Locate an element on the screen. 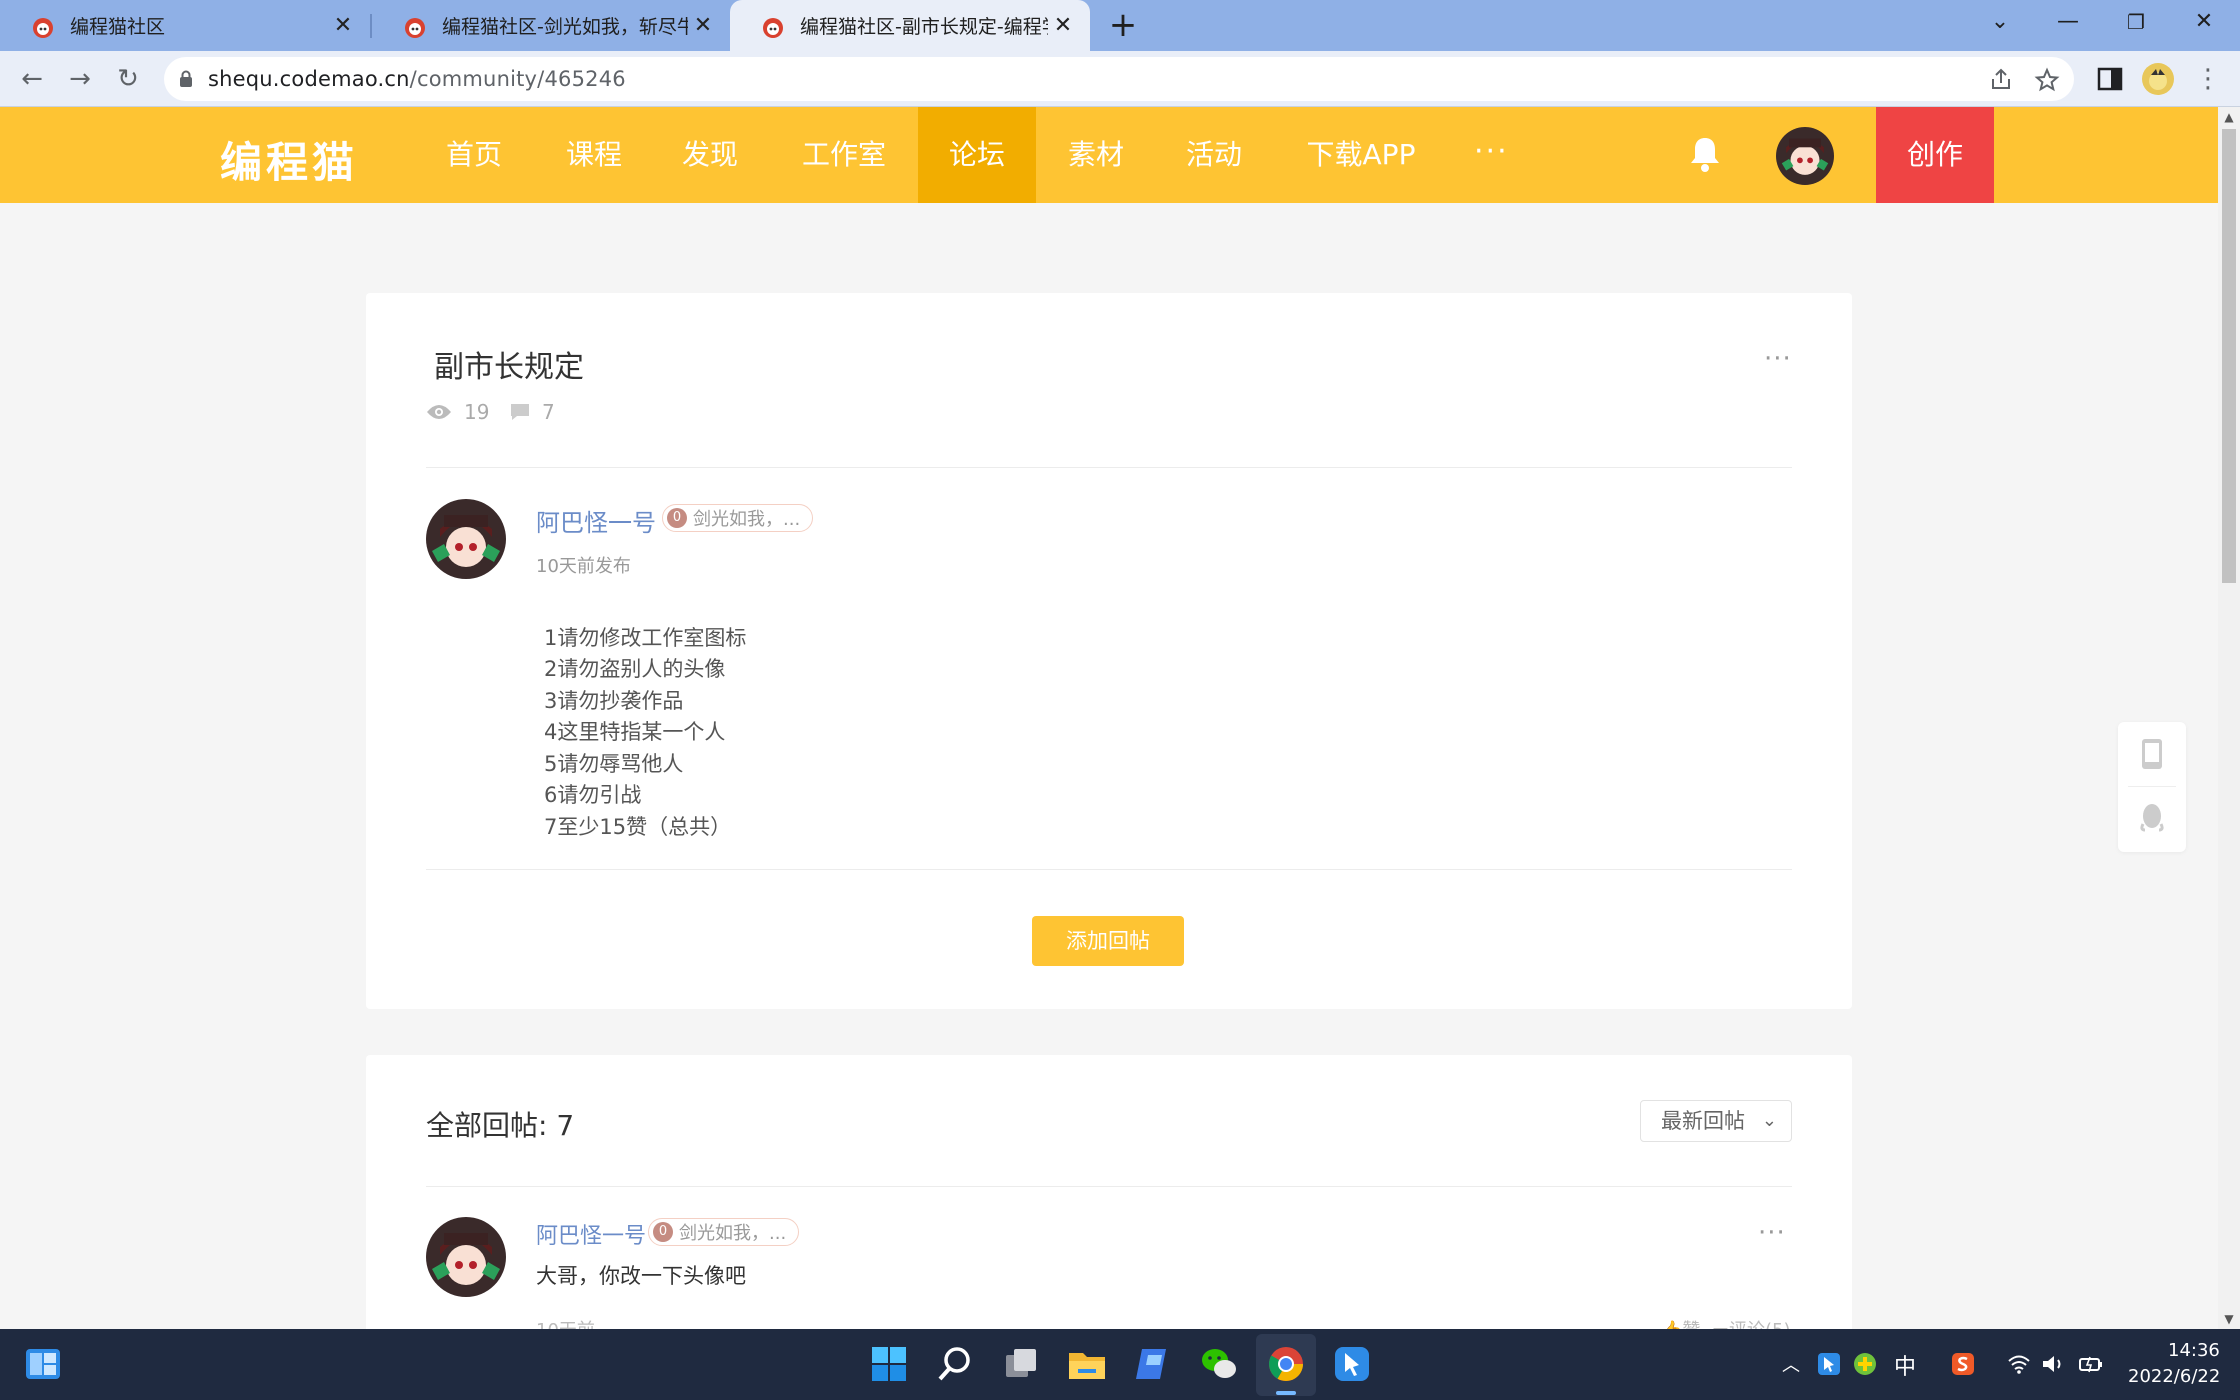  view-count-value: 19 is located at coordinates (477, 412).